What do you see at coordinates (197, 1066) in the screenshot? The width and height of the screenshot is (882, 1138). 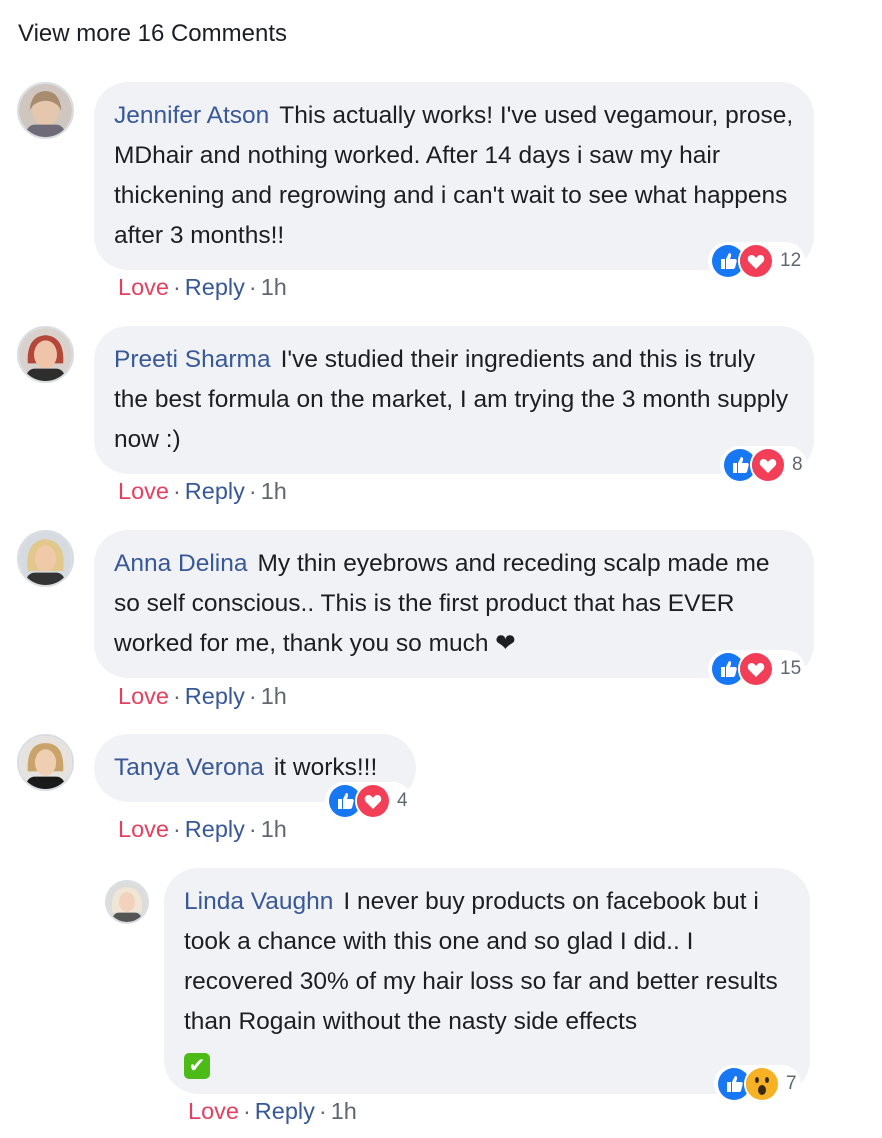 I see `check-mark-emoji-icon: ✔` at bounding box center [197, 1066].